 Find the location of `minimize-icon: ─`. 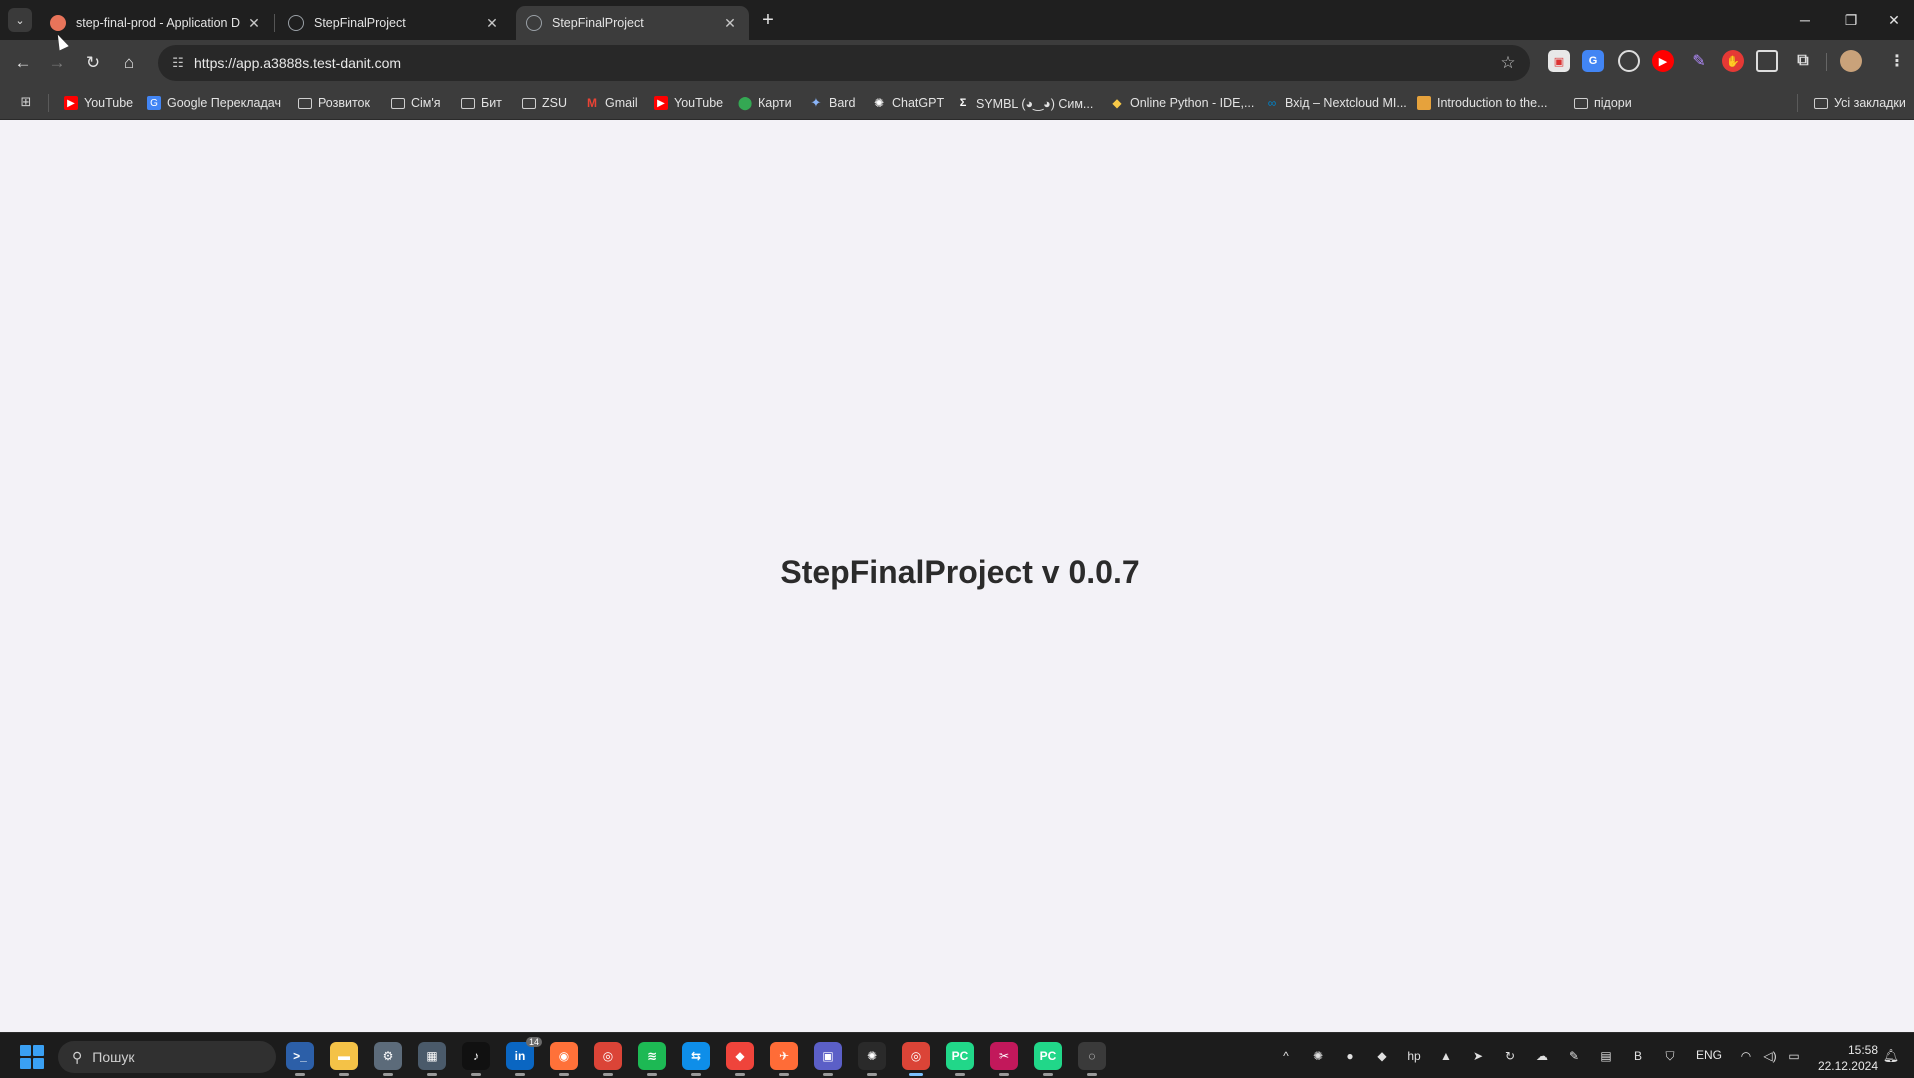

minimize-icon: ─ is located at coordinates (1805, 20).